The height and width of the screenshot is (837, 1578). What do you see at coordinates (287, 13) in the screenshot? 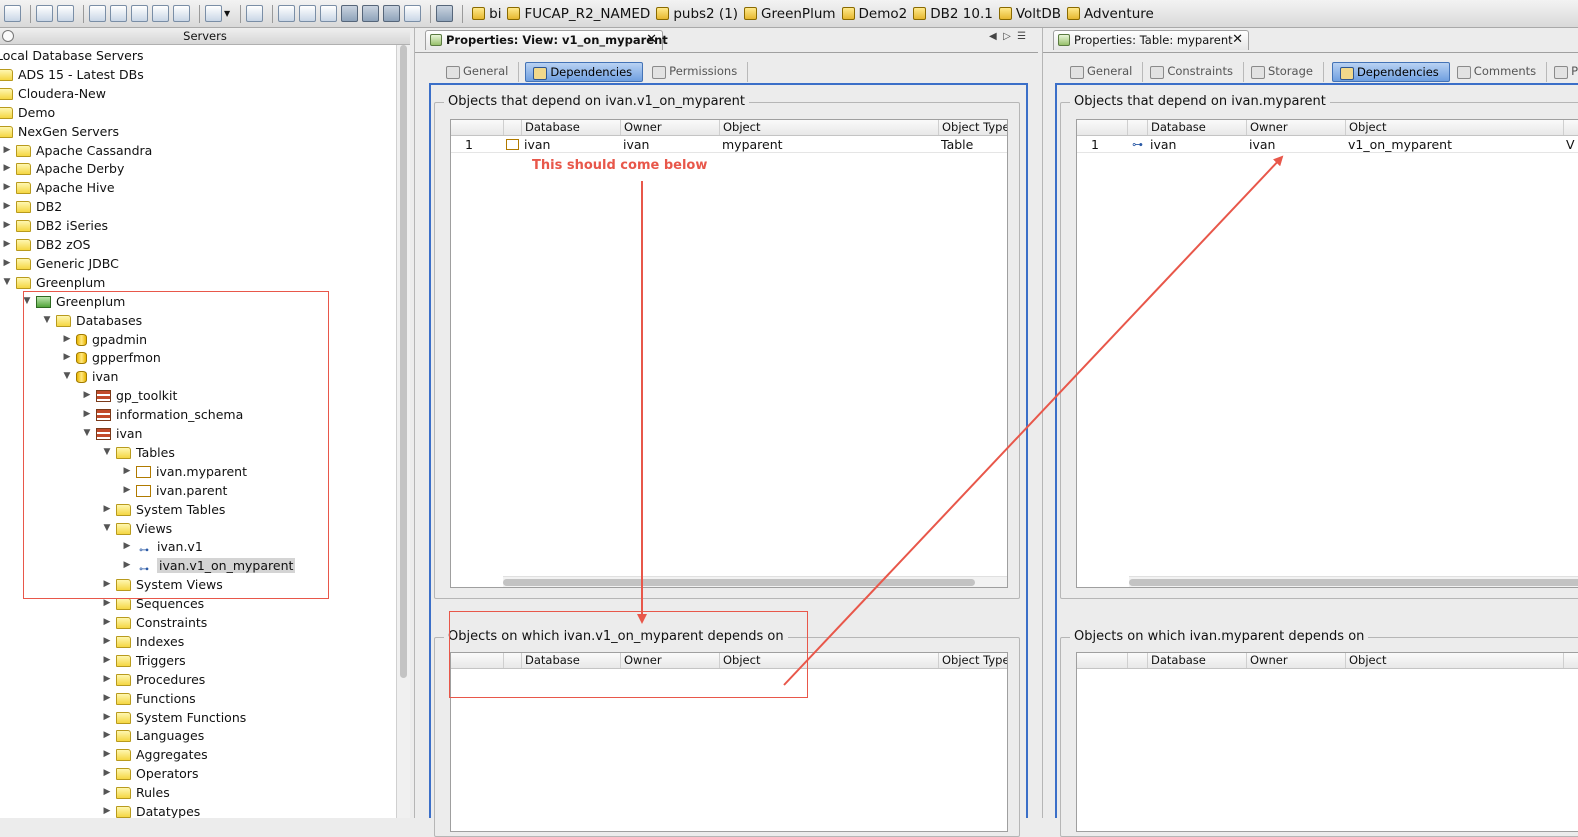
I see `layout-1-icon` at bounding box center [287, 13].